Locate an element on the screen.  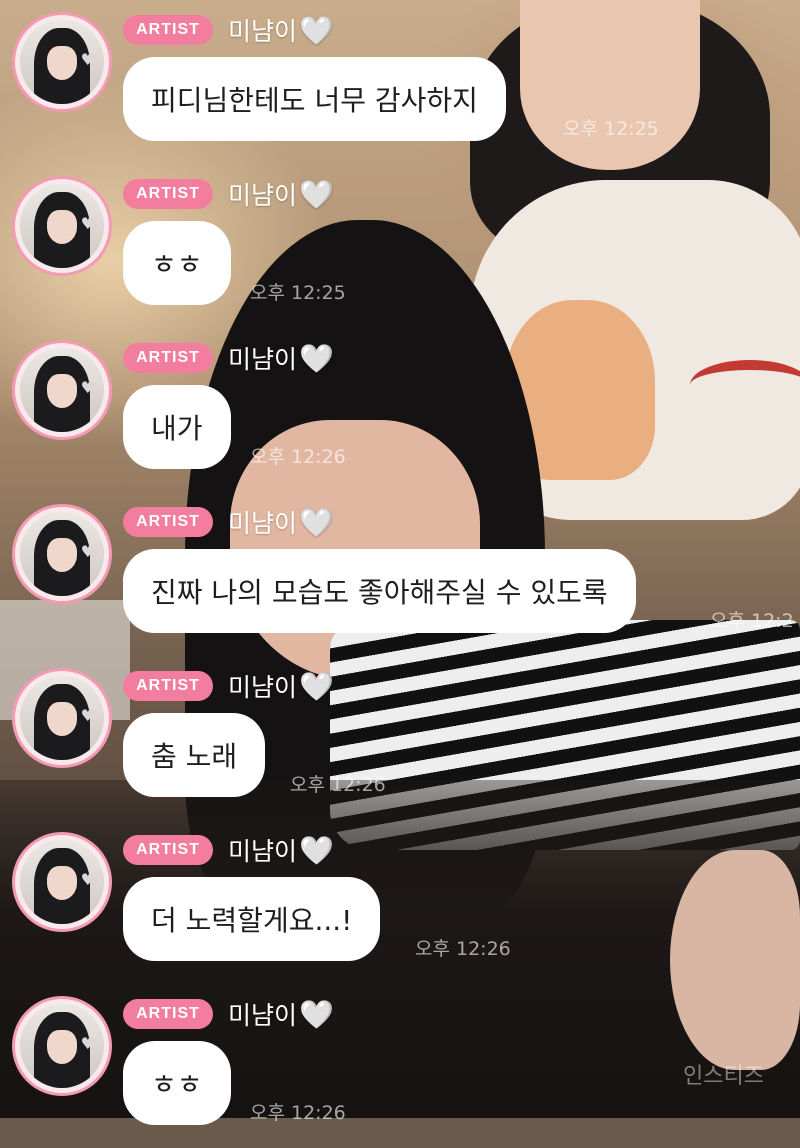
chat-message: ♥ ARTIST 미냠이 🤍 피디님한테도 너무 감사하지 오후 12:25 is located at coordinates (400, 82).